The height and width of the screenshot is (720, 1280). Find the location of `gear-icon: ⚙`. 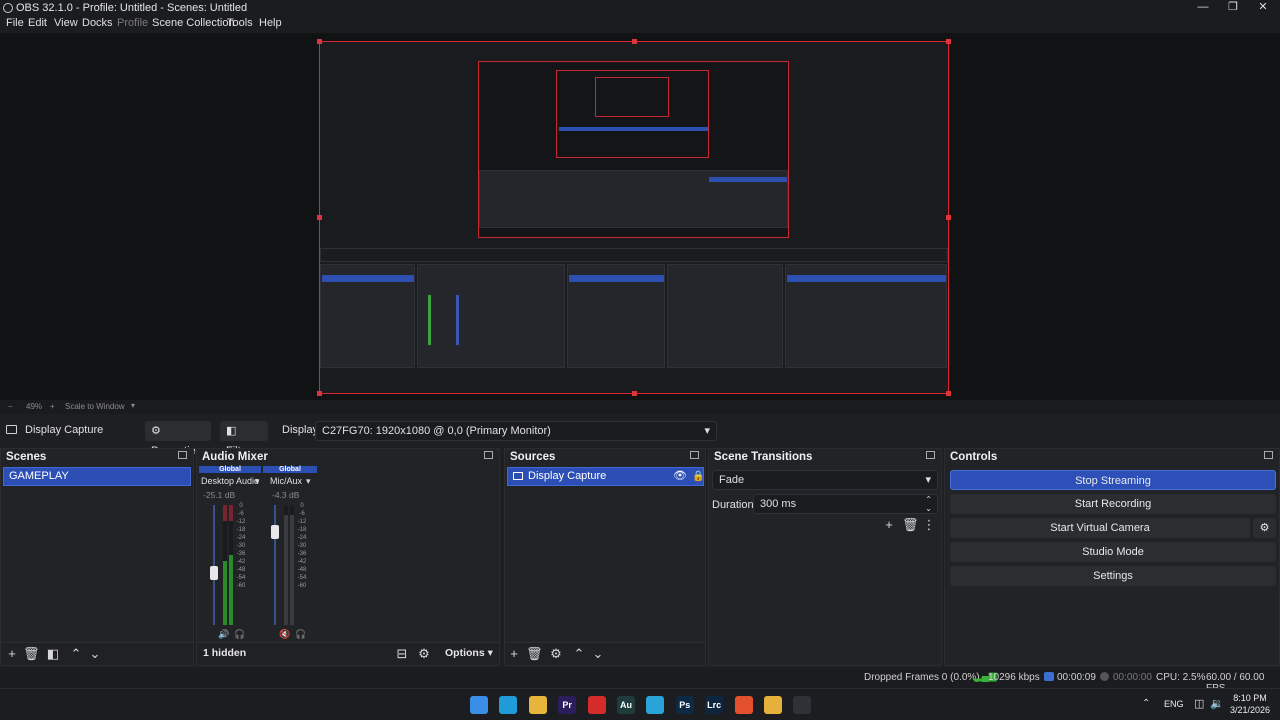

gear-icon: ⚙ is located at coordinates (556, 654).